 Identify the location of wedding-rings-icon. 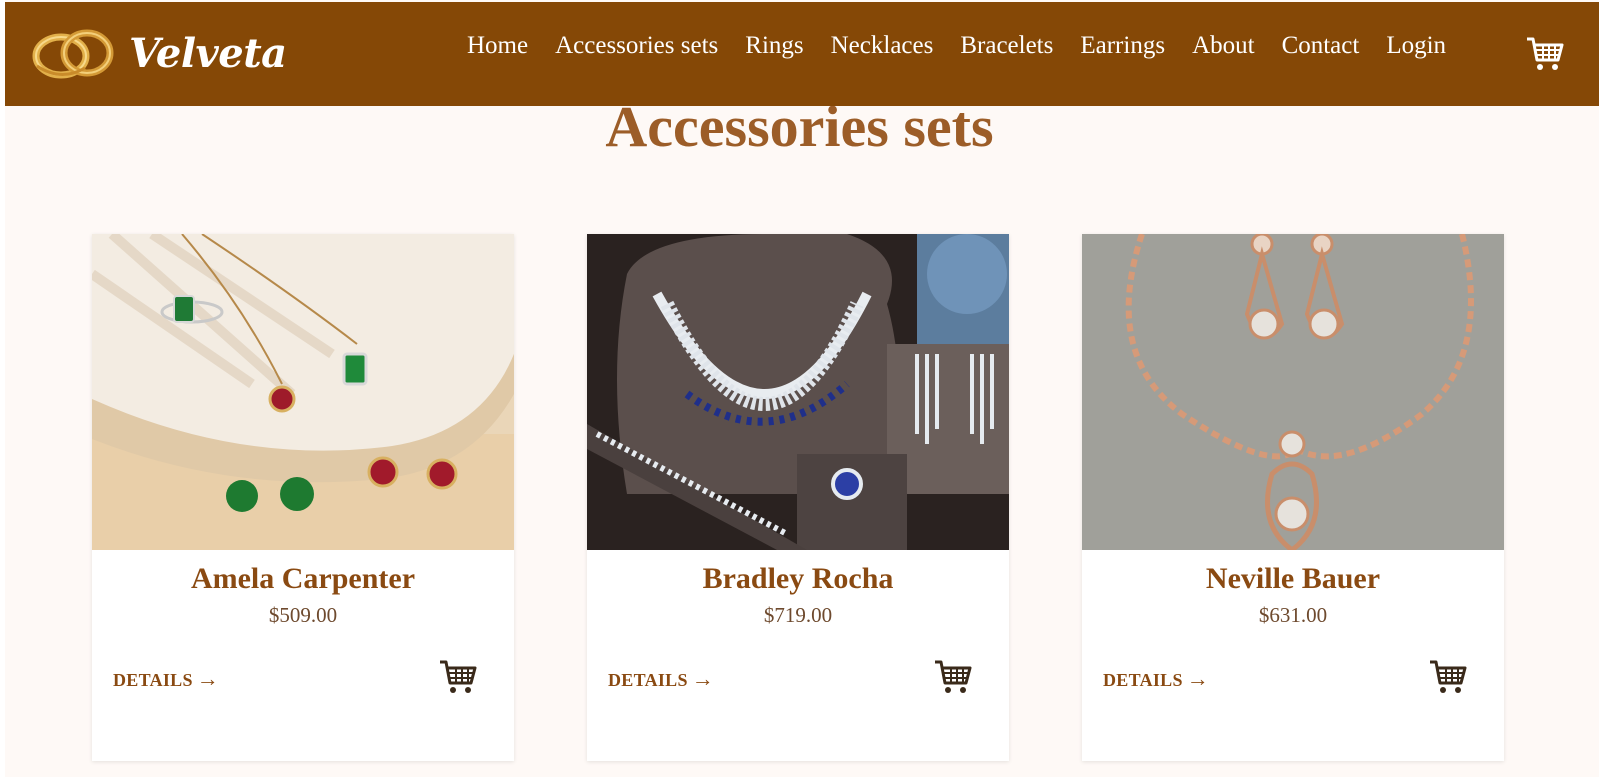
(73, 54).